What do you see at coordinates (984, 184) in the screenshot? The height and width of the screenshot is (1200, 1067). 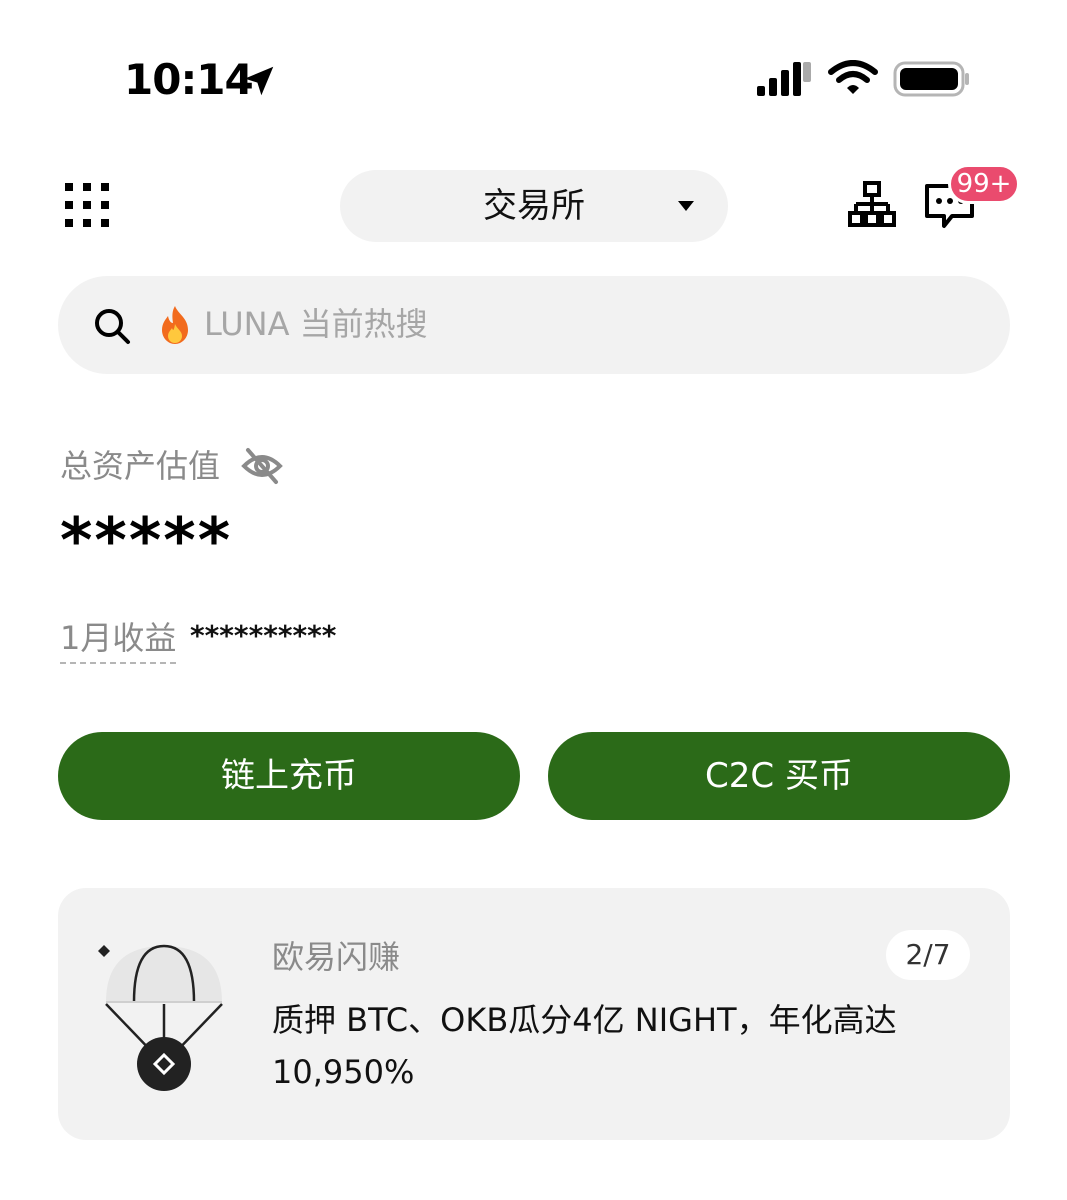 I see `notification-badge: 99+` at bounding box center [984, 184].